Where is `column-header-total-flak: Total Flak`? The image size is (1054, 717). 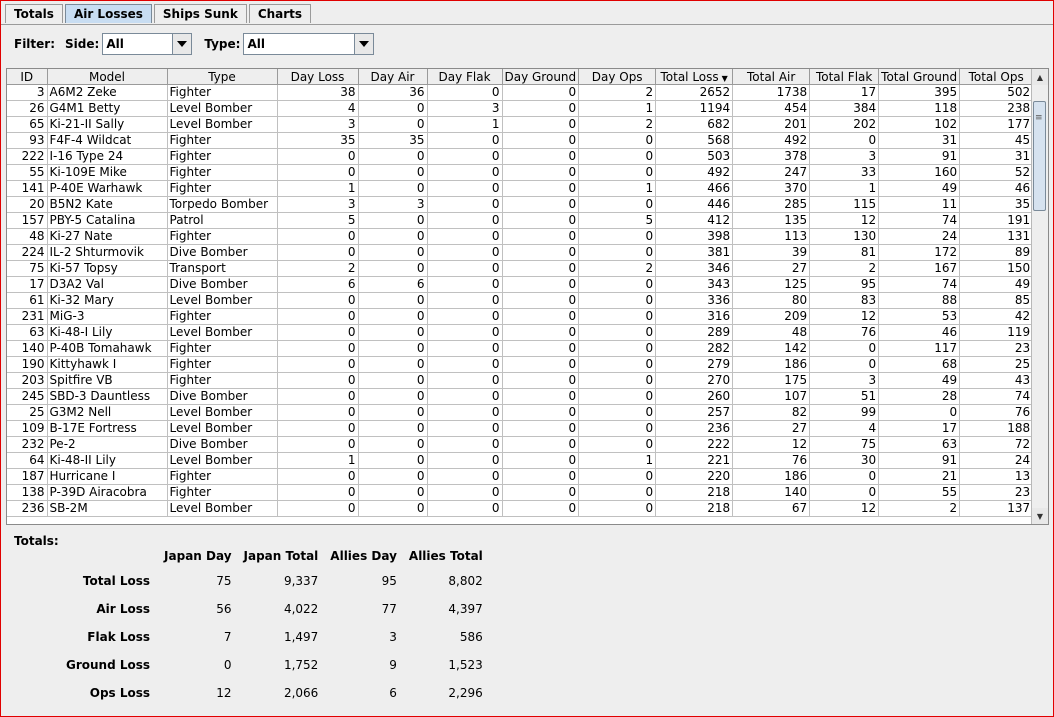 column-header-total-flak: Total Flak is located at coordinates (844, 77).